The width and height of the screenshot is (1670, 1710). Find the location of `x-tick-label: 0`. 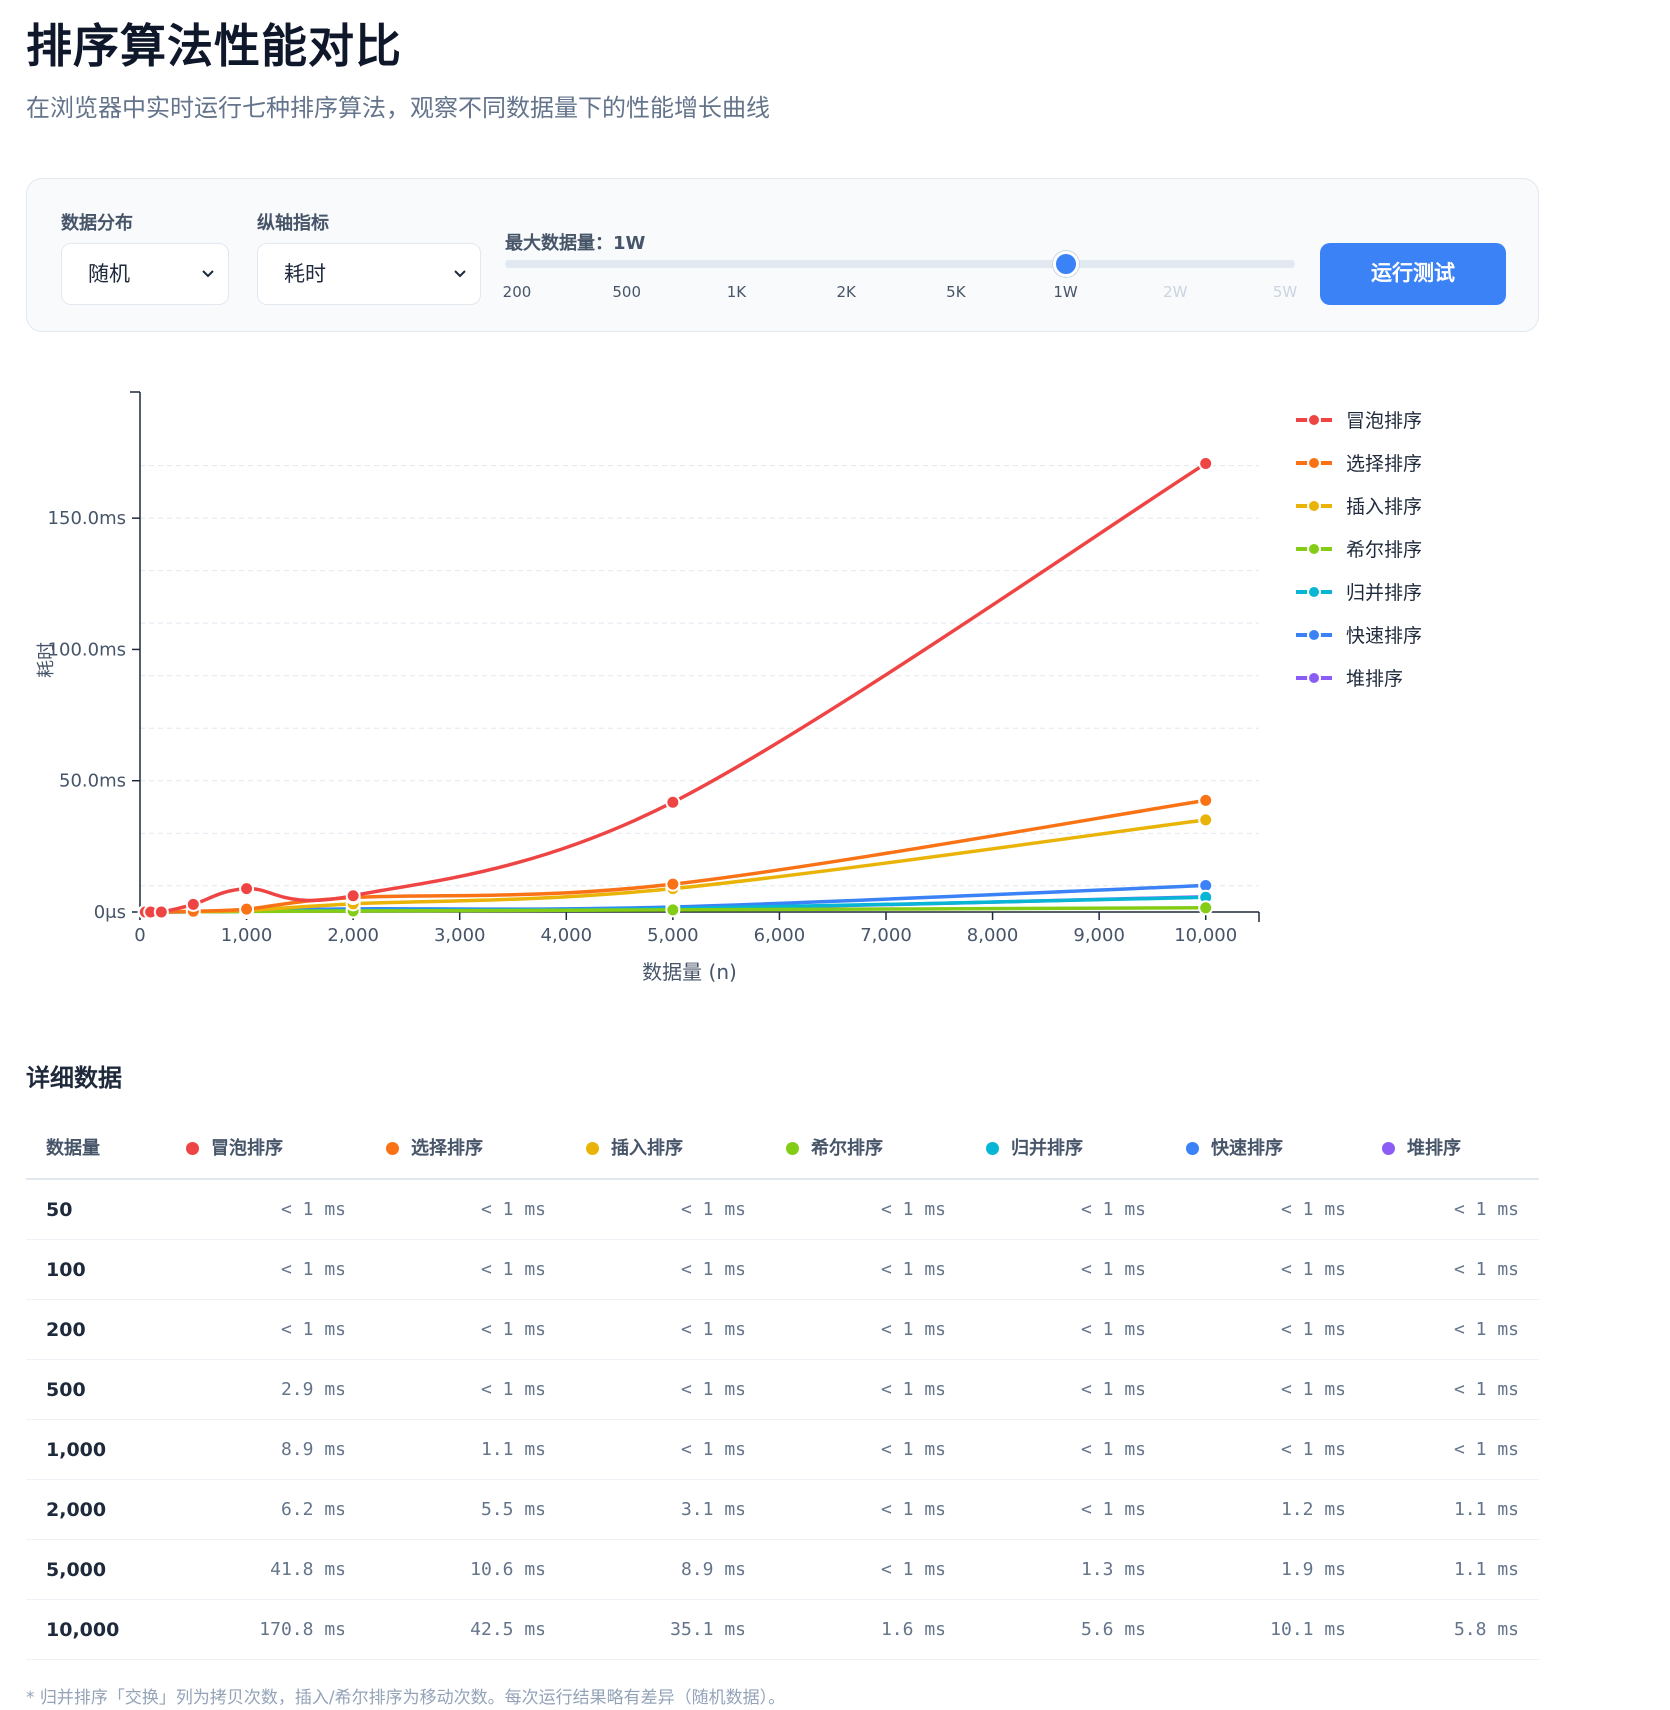

x-tick-label: 0 is located at coordinates (139, 935).